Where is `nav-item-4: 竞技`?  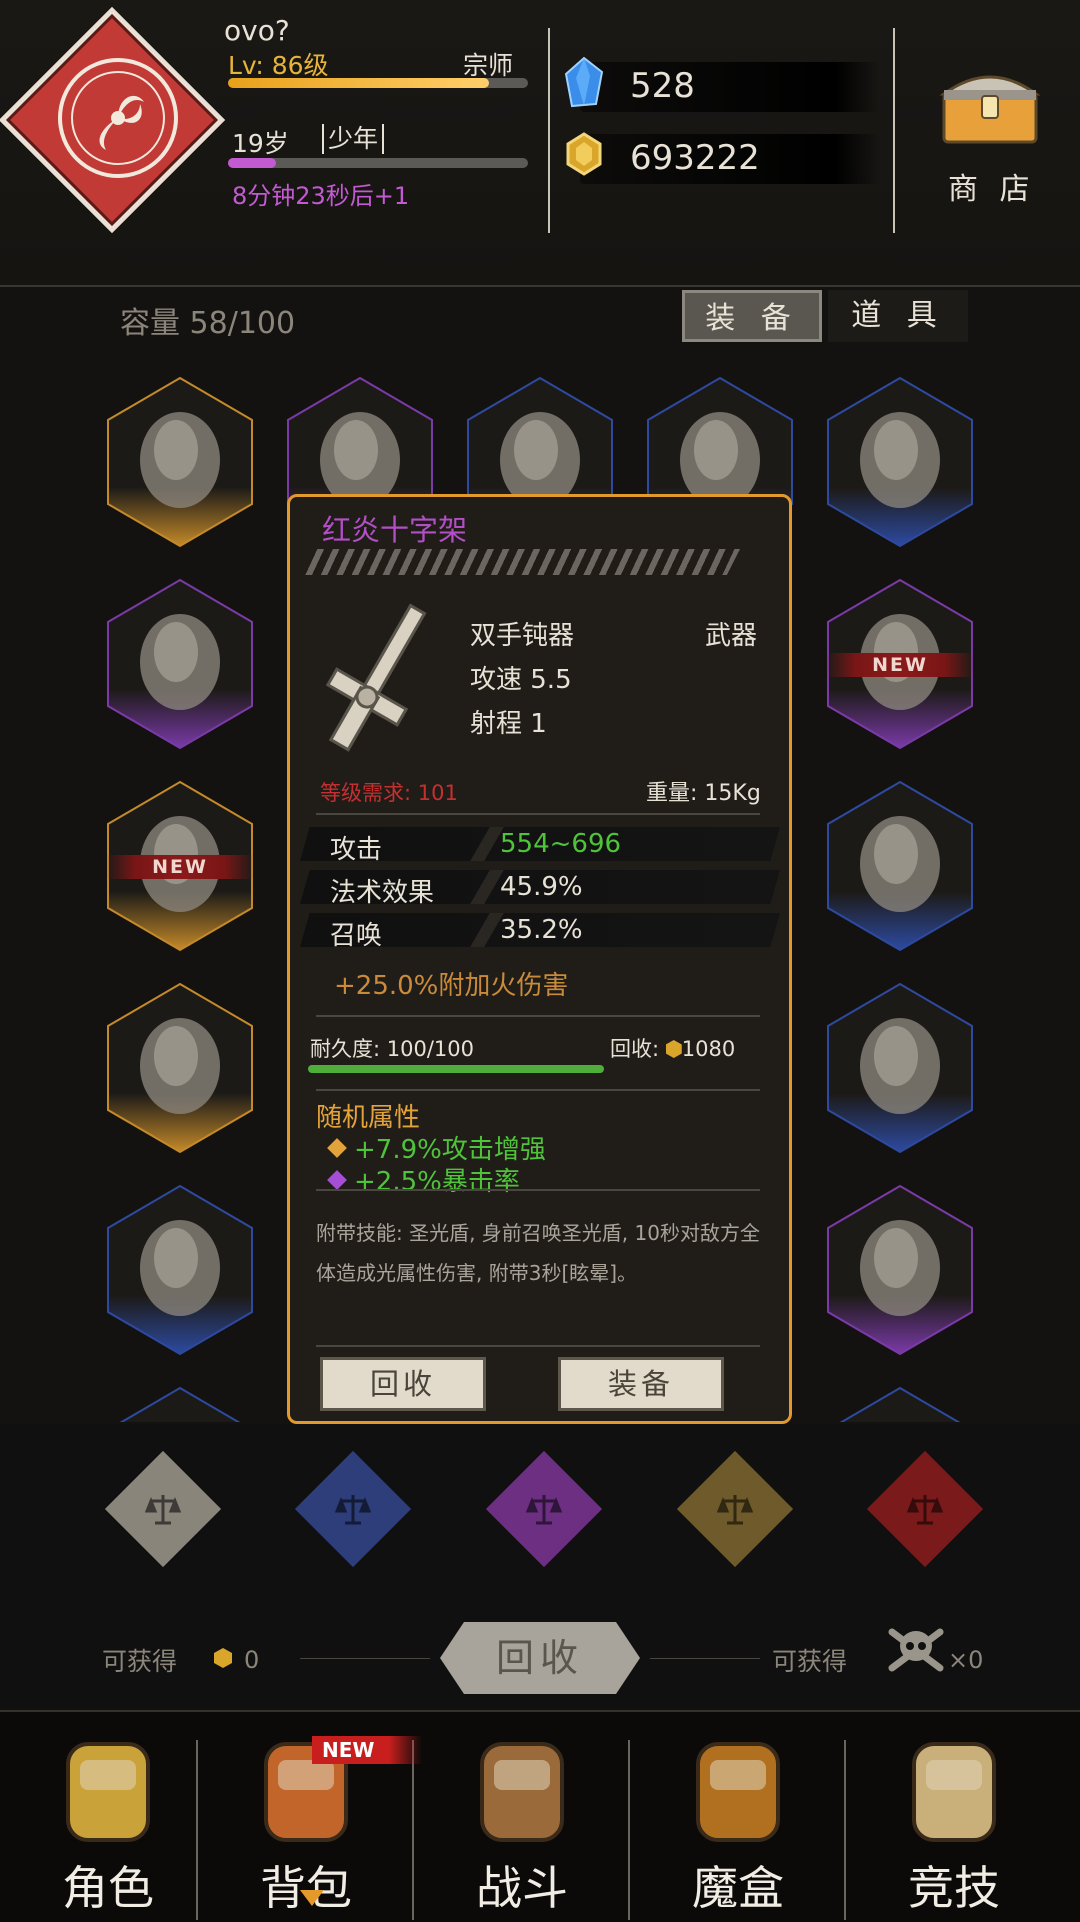
nav-item-4: 竞技 is located at coordinates (954, 1815).